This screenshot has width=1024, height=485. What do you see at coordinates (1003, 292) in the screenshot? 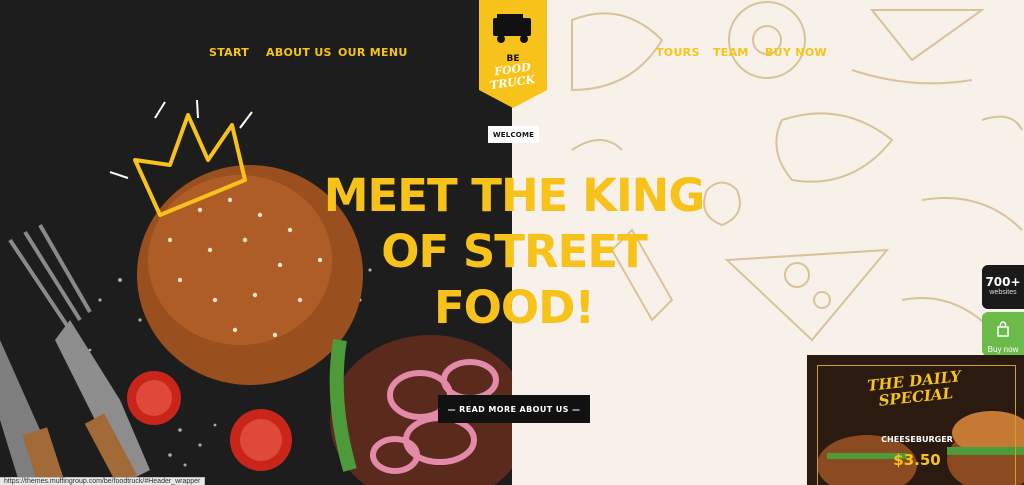
I see `websites-label: websites` at bounding box center [1003, 292].